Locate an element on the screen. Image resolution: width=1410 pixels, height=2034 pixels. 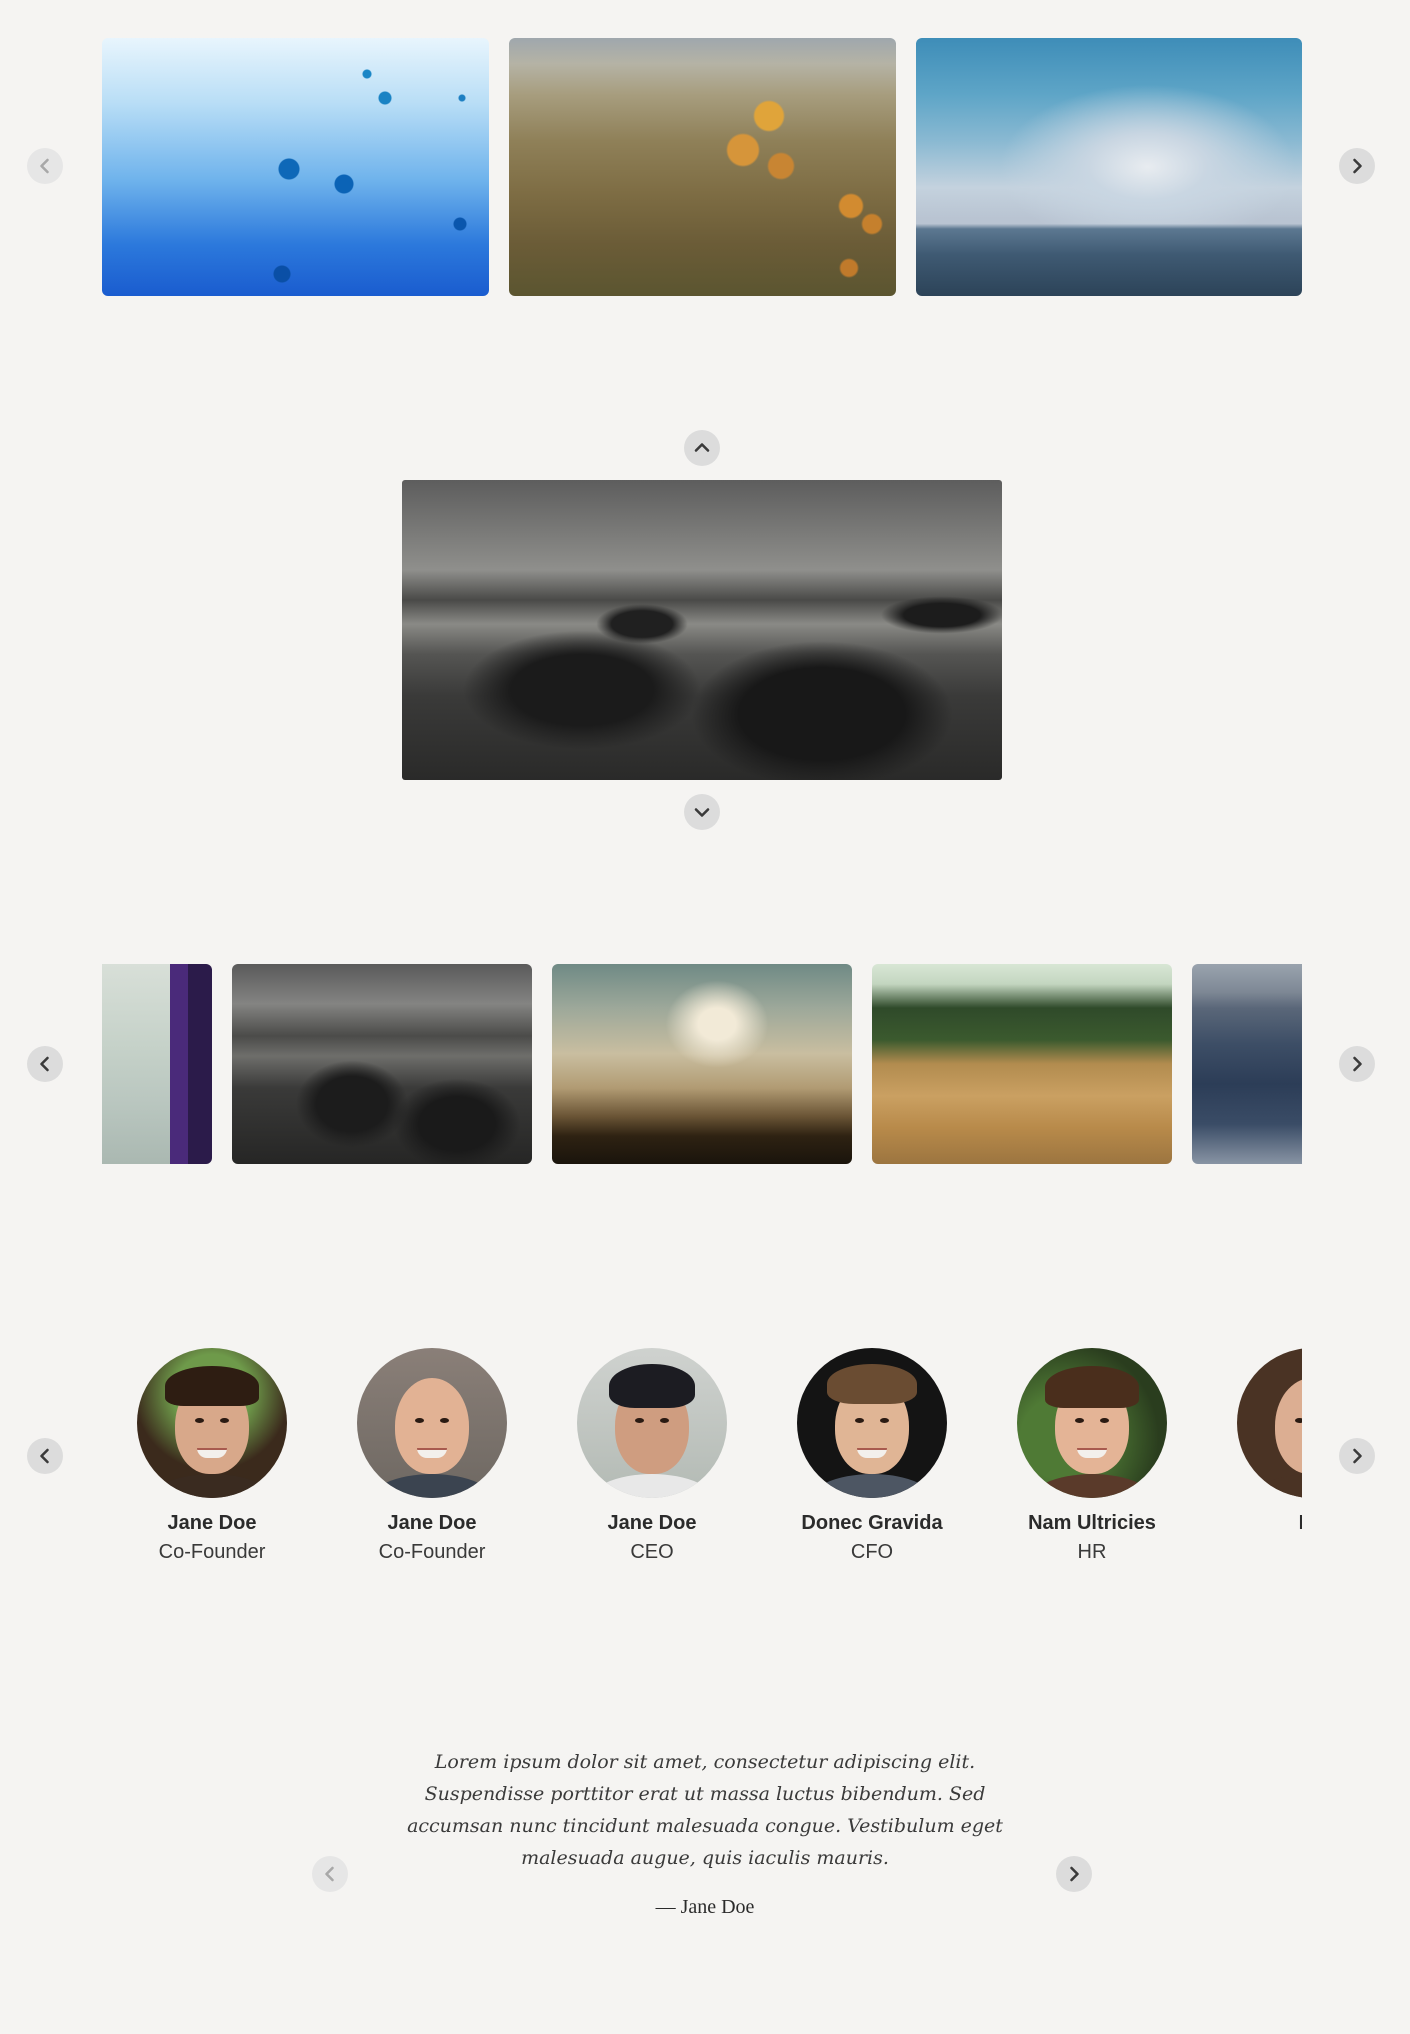
team-member-card: Jane Doe CEO is located at coordinates (652, 1456).